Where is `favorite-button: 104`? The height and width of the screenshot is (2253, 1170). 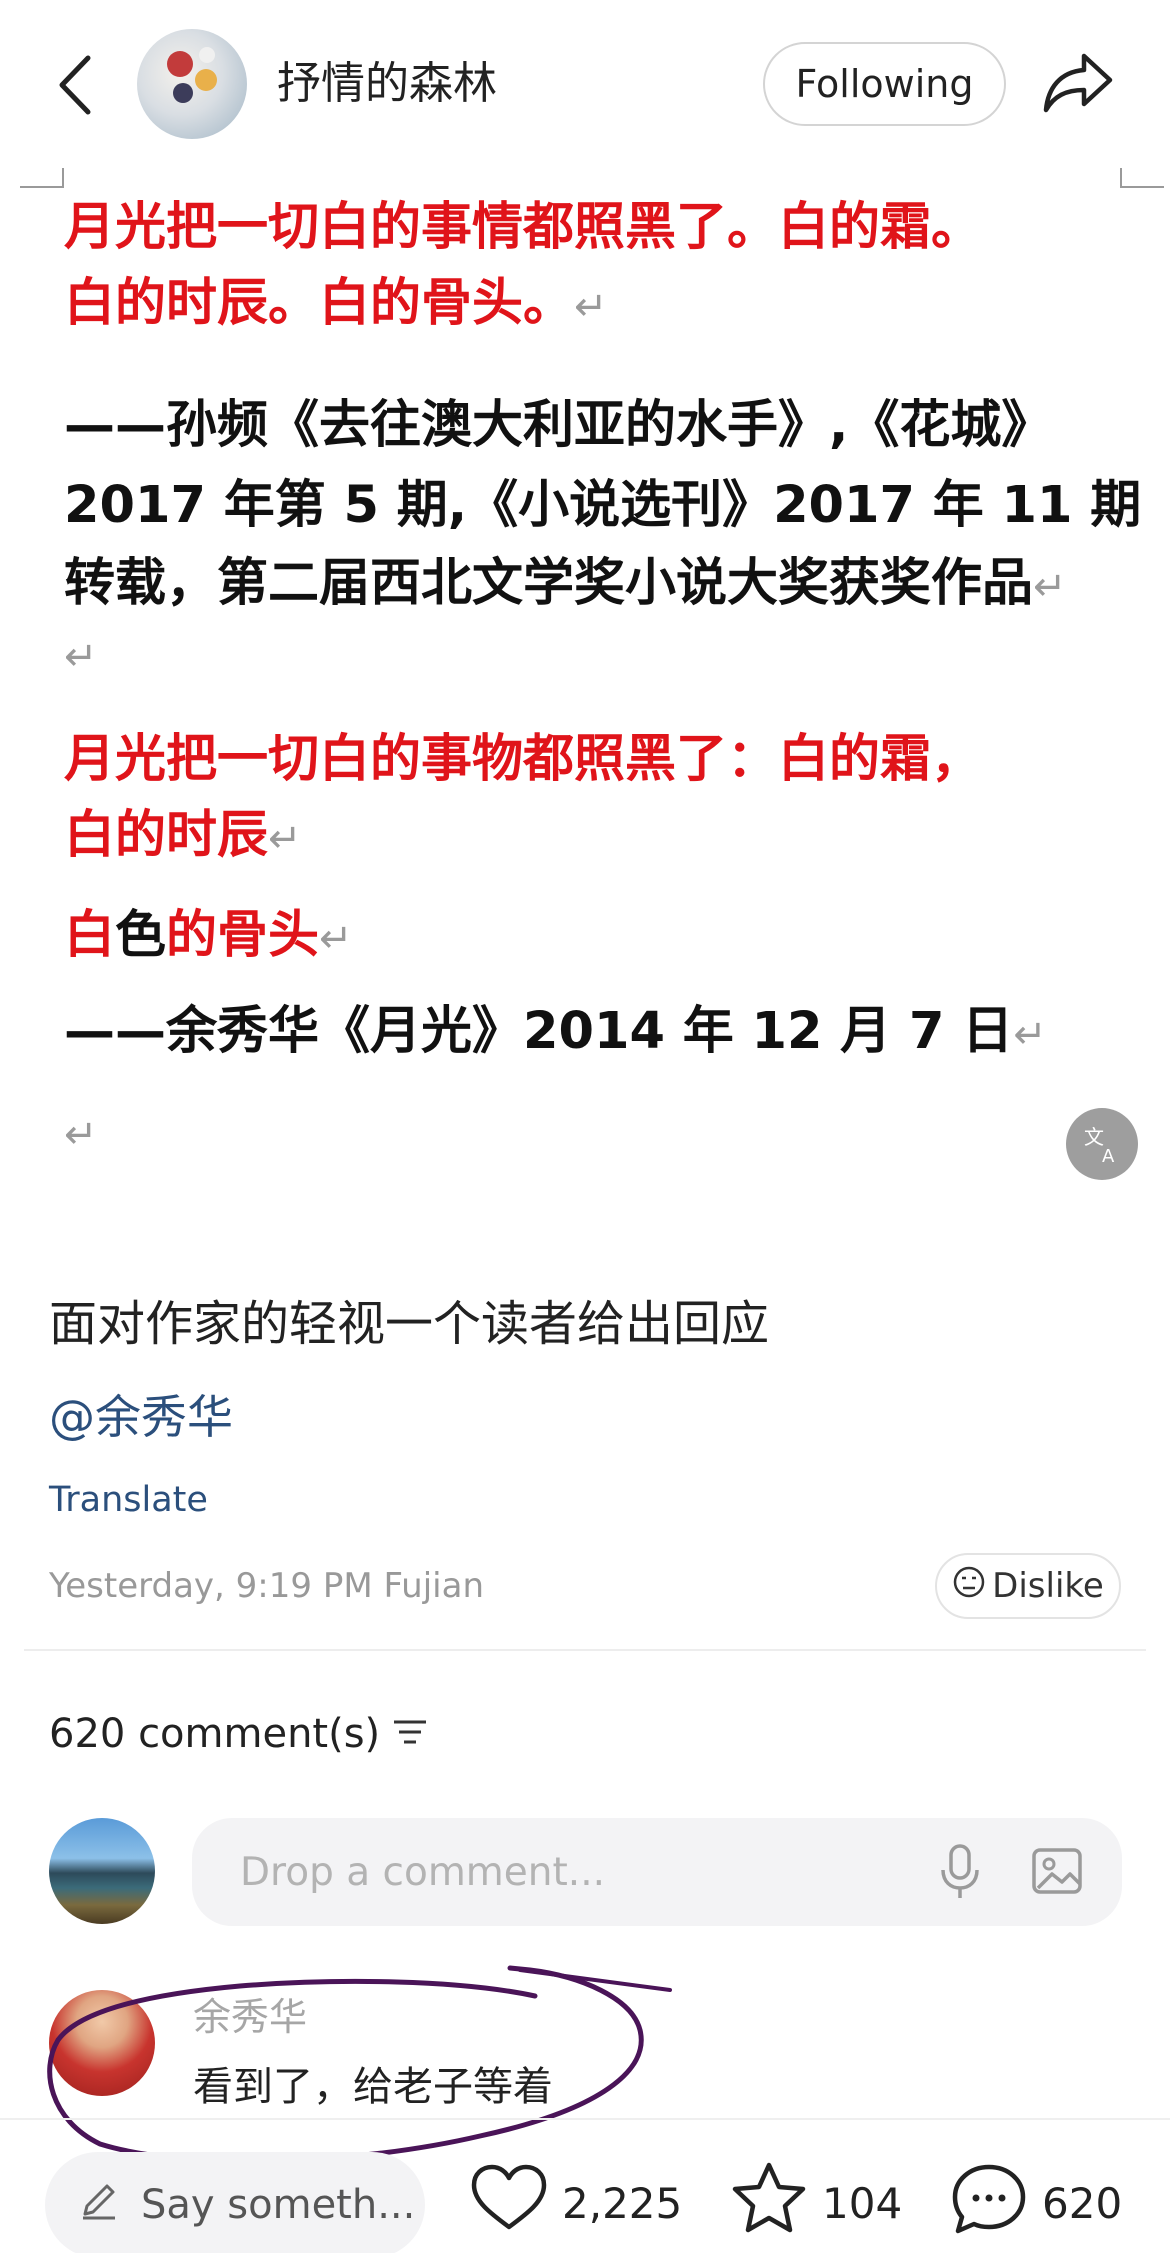 favorite-button: 104 is located at coordinates (816, 2203).